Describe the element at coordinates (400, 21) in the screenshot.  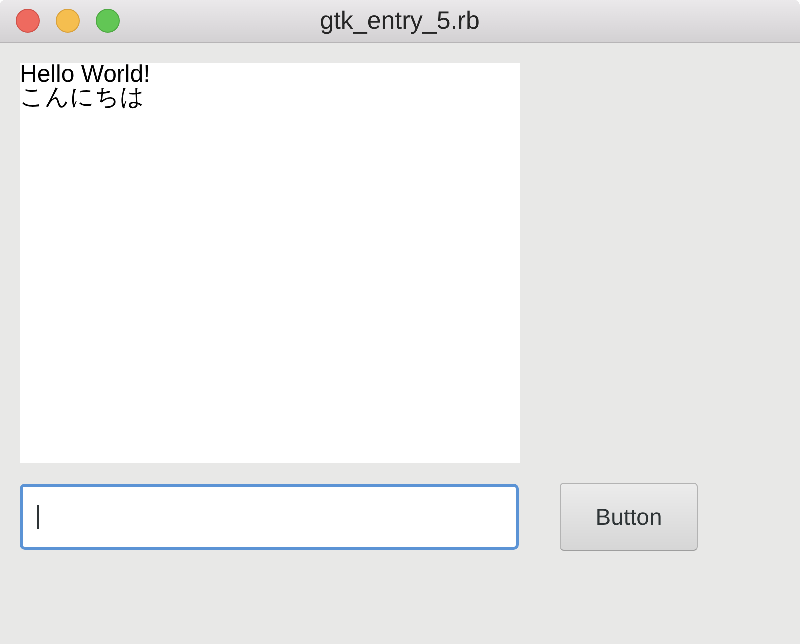
I see `window-title: gtk_entry_5.rb` at that location.